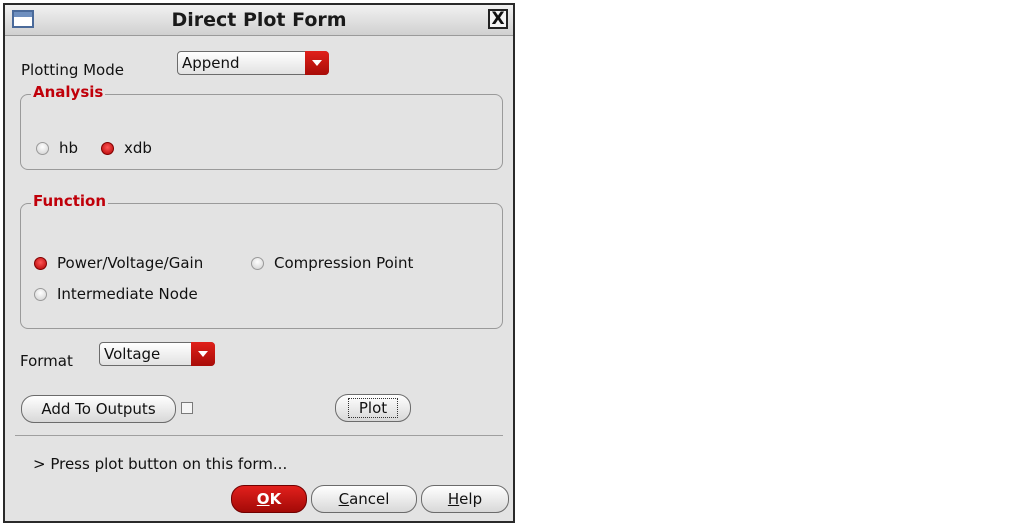 This screenshot has width=1013, height=530. Describe the element at coordinates (69, 148) in the screenshot. I see `analysis-option-label: hb` at that location.